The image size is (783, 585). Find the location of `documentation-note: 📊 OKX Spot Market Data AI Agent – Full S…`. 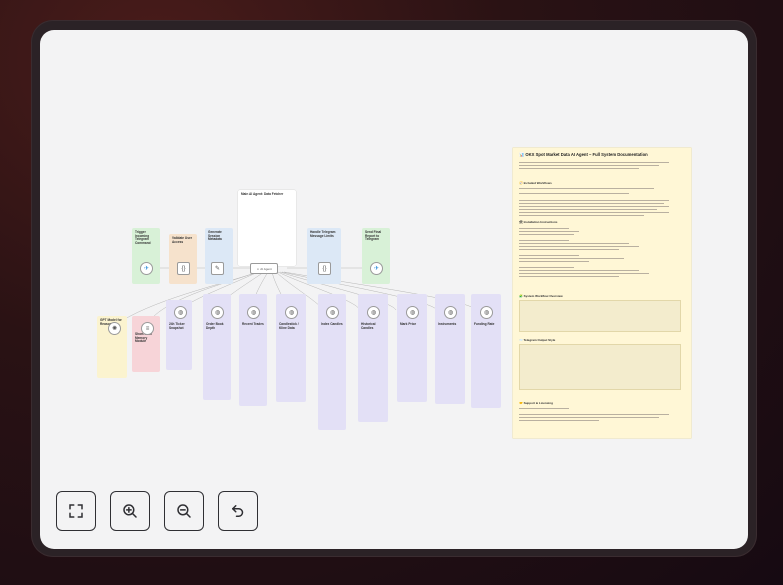

documentation-note: 📊 OKX Spot Market Data AI Agent – Full S… is located at coordinates (602, 293).